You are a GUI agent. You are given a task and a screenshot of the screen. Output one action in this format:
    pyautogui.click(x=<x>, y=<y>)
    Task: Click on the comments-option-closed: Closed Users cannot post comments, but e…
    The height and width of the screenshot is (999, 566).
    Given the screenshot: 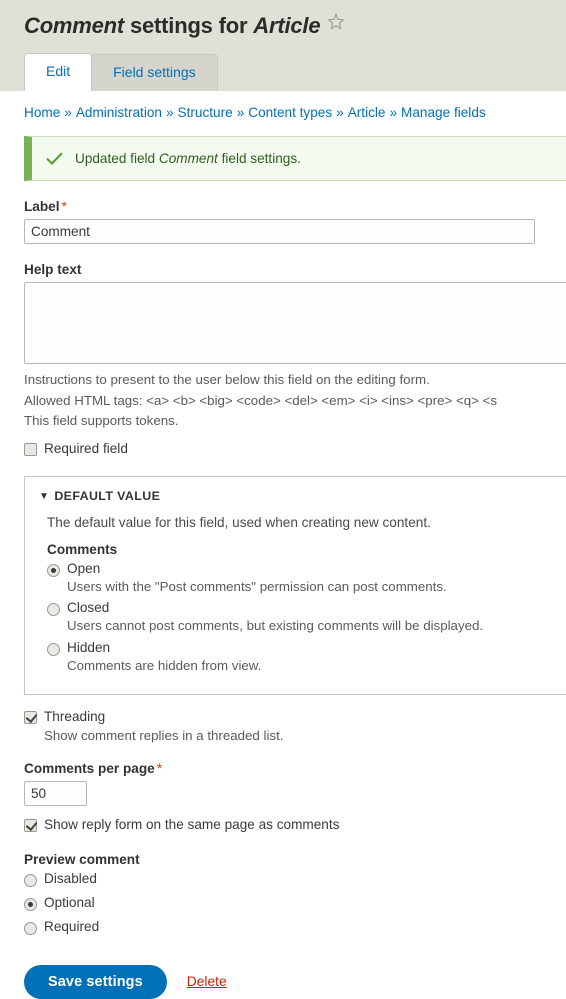 What is the action you would take?
    pyautogui.click(x=306, y=618)
    